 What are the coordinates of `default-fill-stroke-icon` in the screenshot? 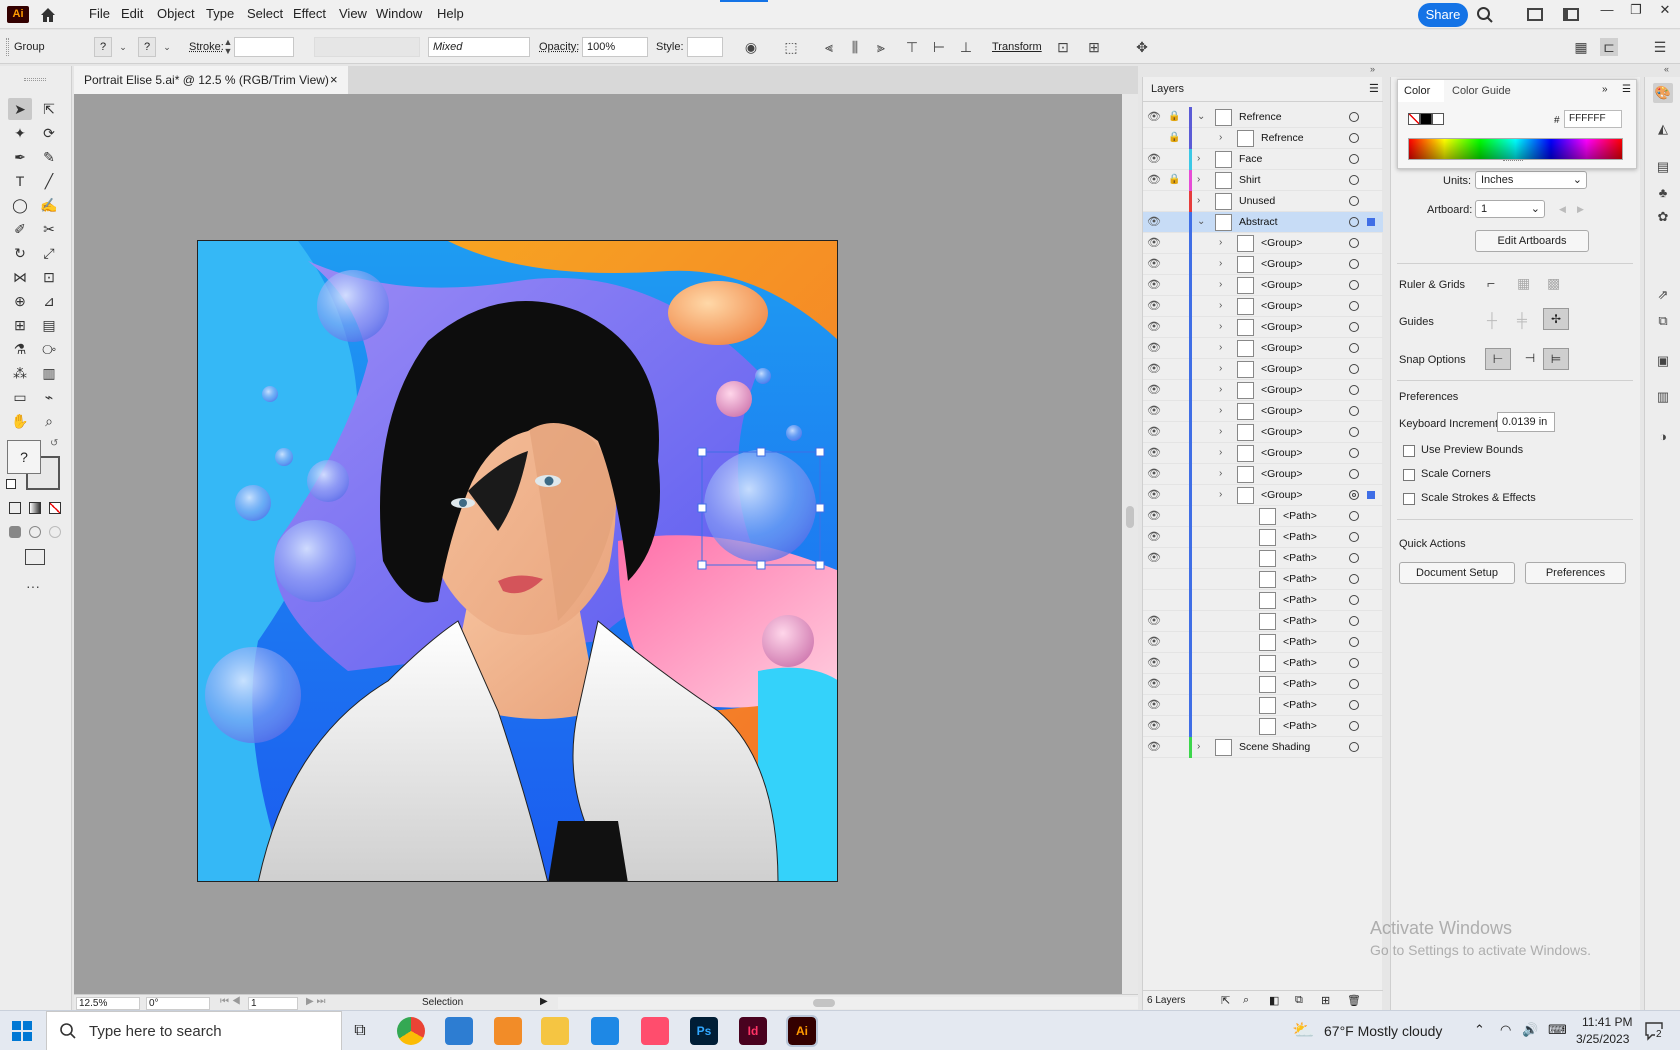 It's located at (11, 484).